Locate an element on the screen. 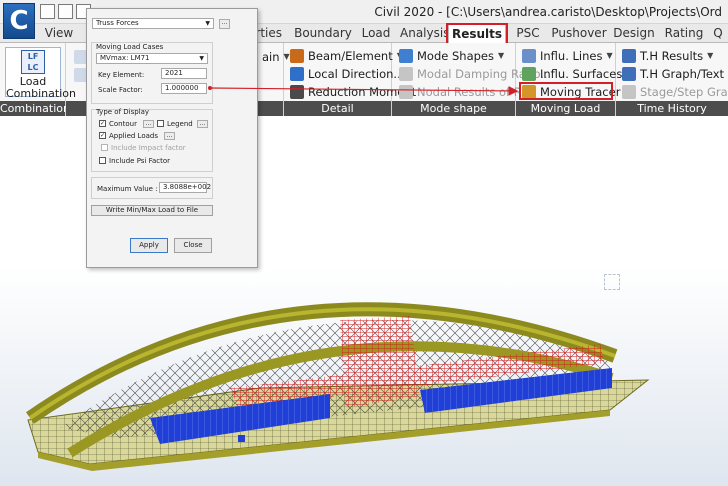  influ-lines-button: Influ. Lines ▼ is located at coordinates (567, 56).